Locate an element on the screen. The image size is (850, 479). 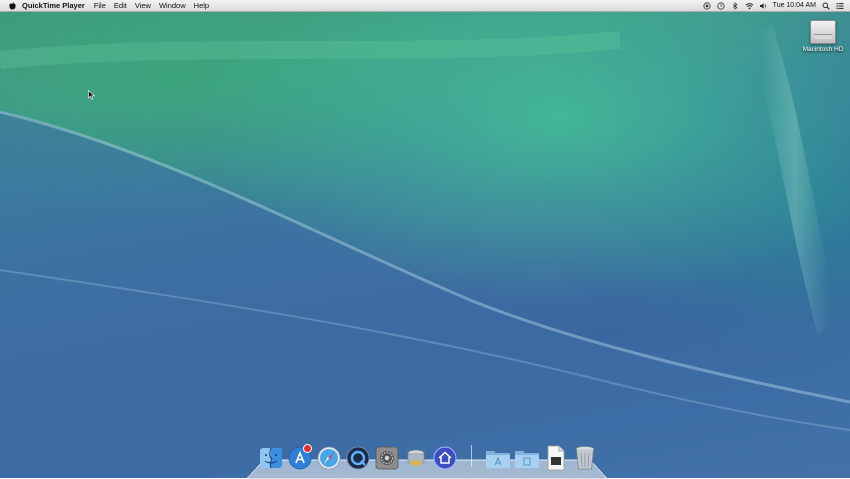
finder-icon is located at coordinates (271, 458).